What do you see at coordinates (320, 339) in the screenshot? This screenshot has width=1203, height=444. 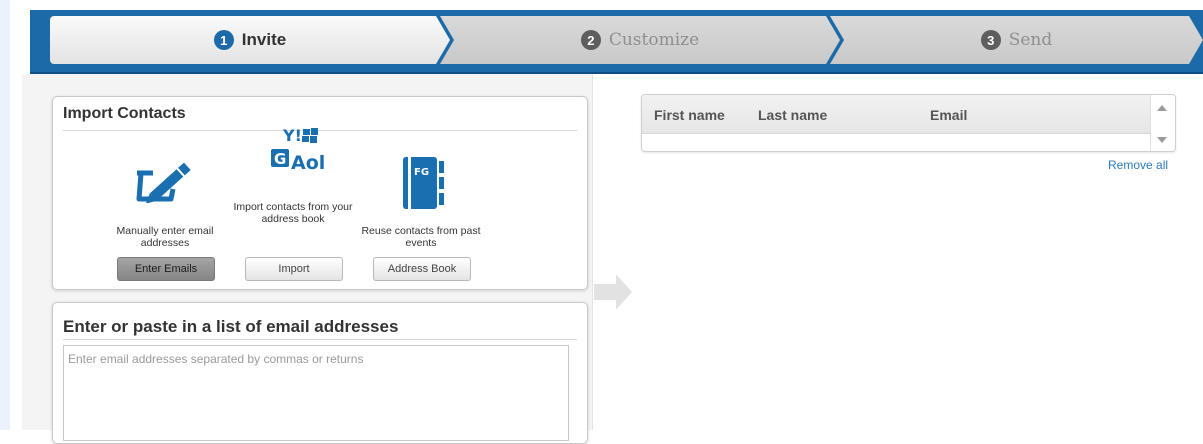 I see `divider` at bounding box center [320, 339].